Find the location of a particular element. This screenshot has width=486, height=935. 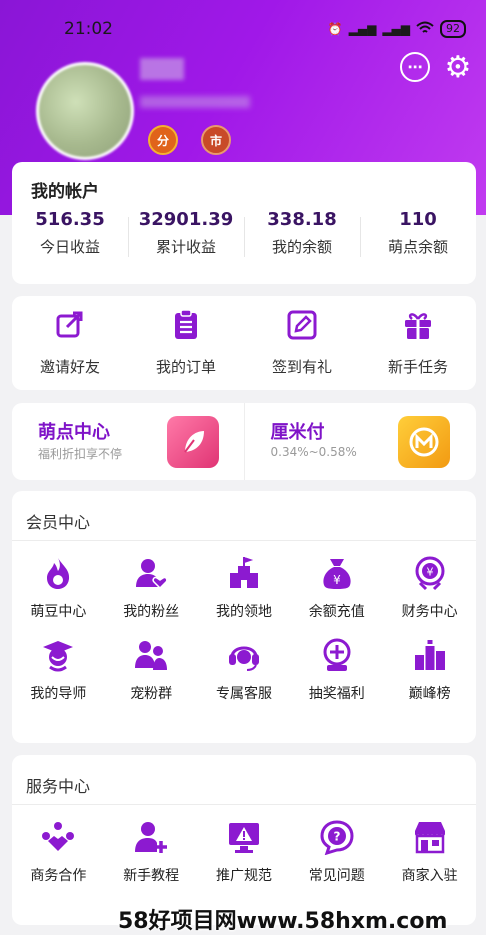

stat-value: 338.18 is located at coordinates (302, 219).